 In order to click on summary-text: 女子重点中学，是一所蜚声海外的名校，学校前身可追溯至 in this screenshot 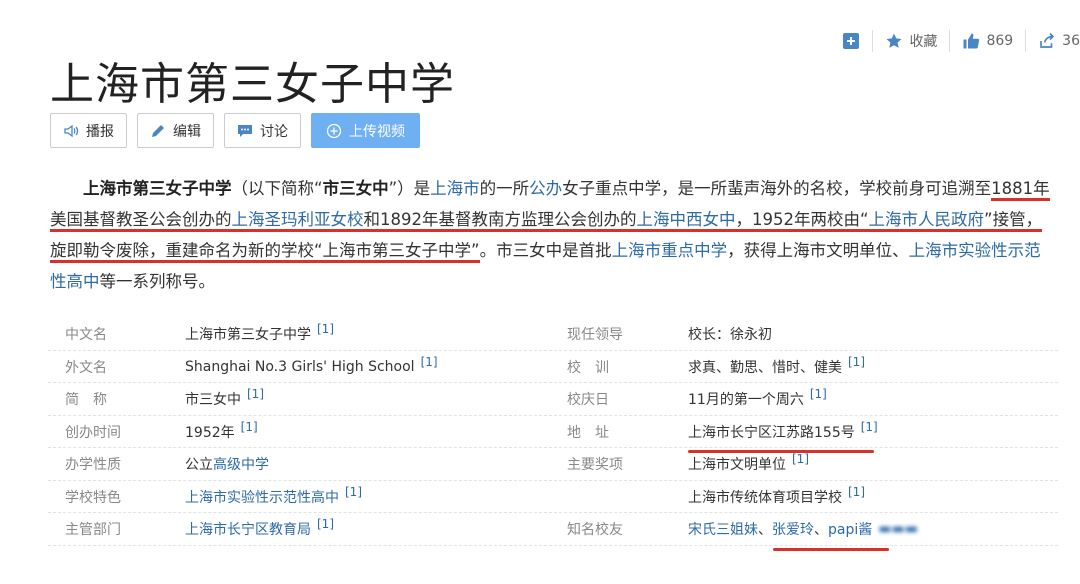, I will do `click(777, 188)`.